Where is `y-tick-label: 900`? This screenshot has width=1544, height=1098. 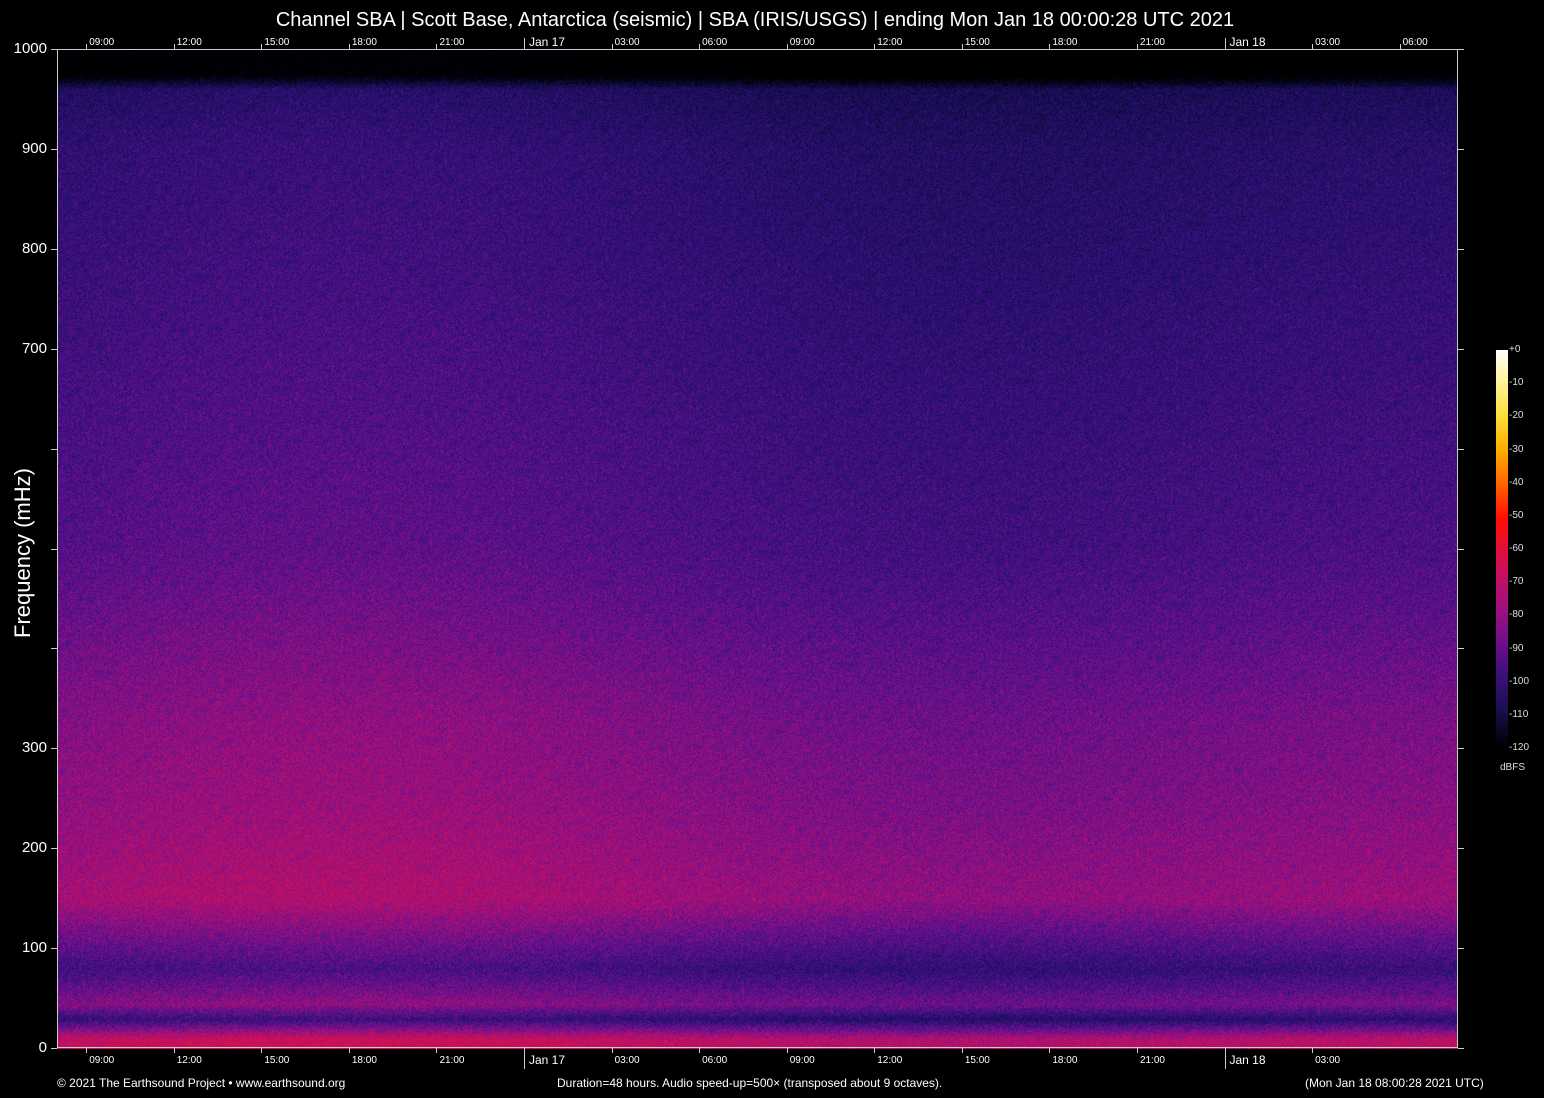 y-tick-label: 900 is located at coordinates (34, 148).